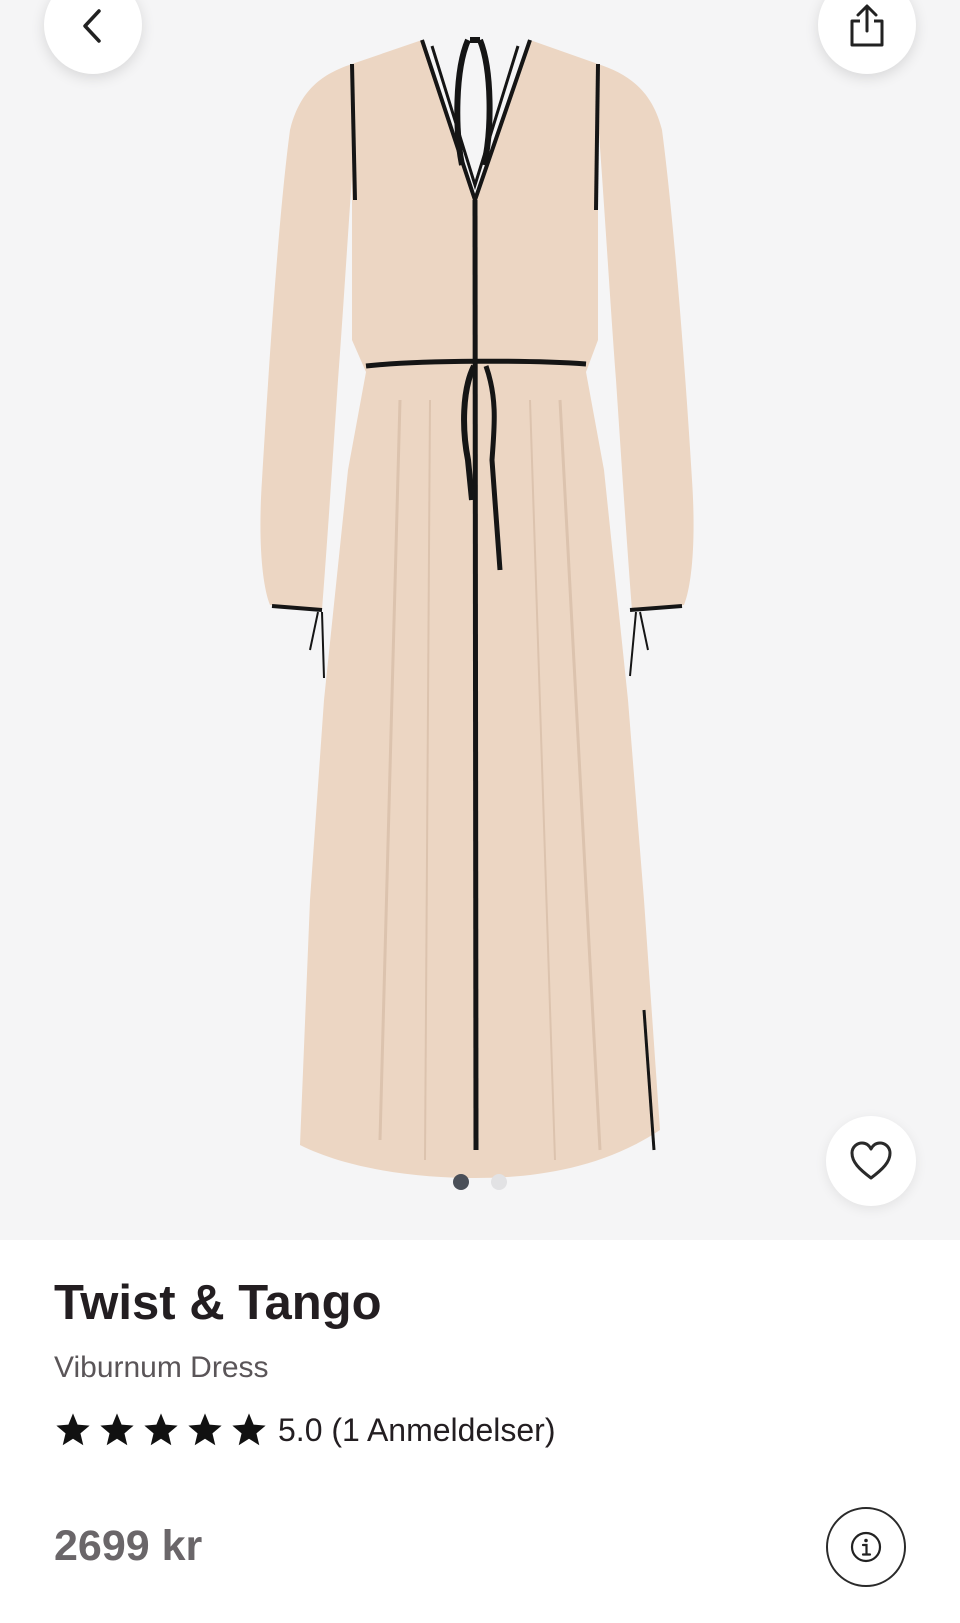 This screenshot has width=960, height=1623. I want to click on info-button, so click(866, 1547).